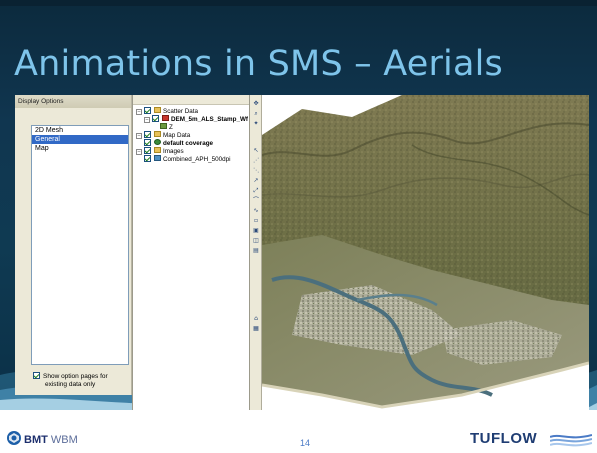 This screenshot has width=597, height=453. Describe the element at coordinates (192, 143) in the screenshot. I see `tree-coverage: default coverage` at that location.